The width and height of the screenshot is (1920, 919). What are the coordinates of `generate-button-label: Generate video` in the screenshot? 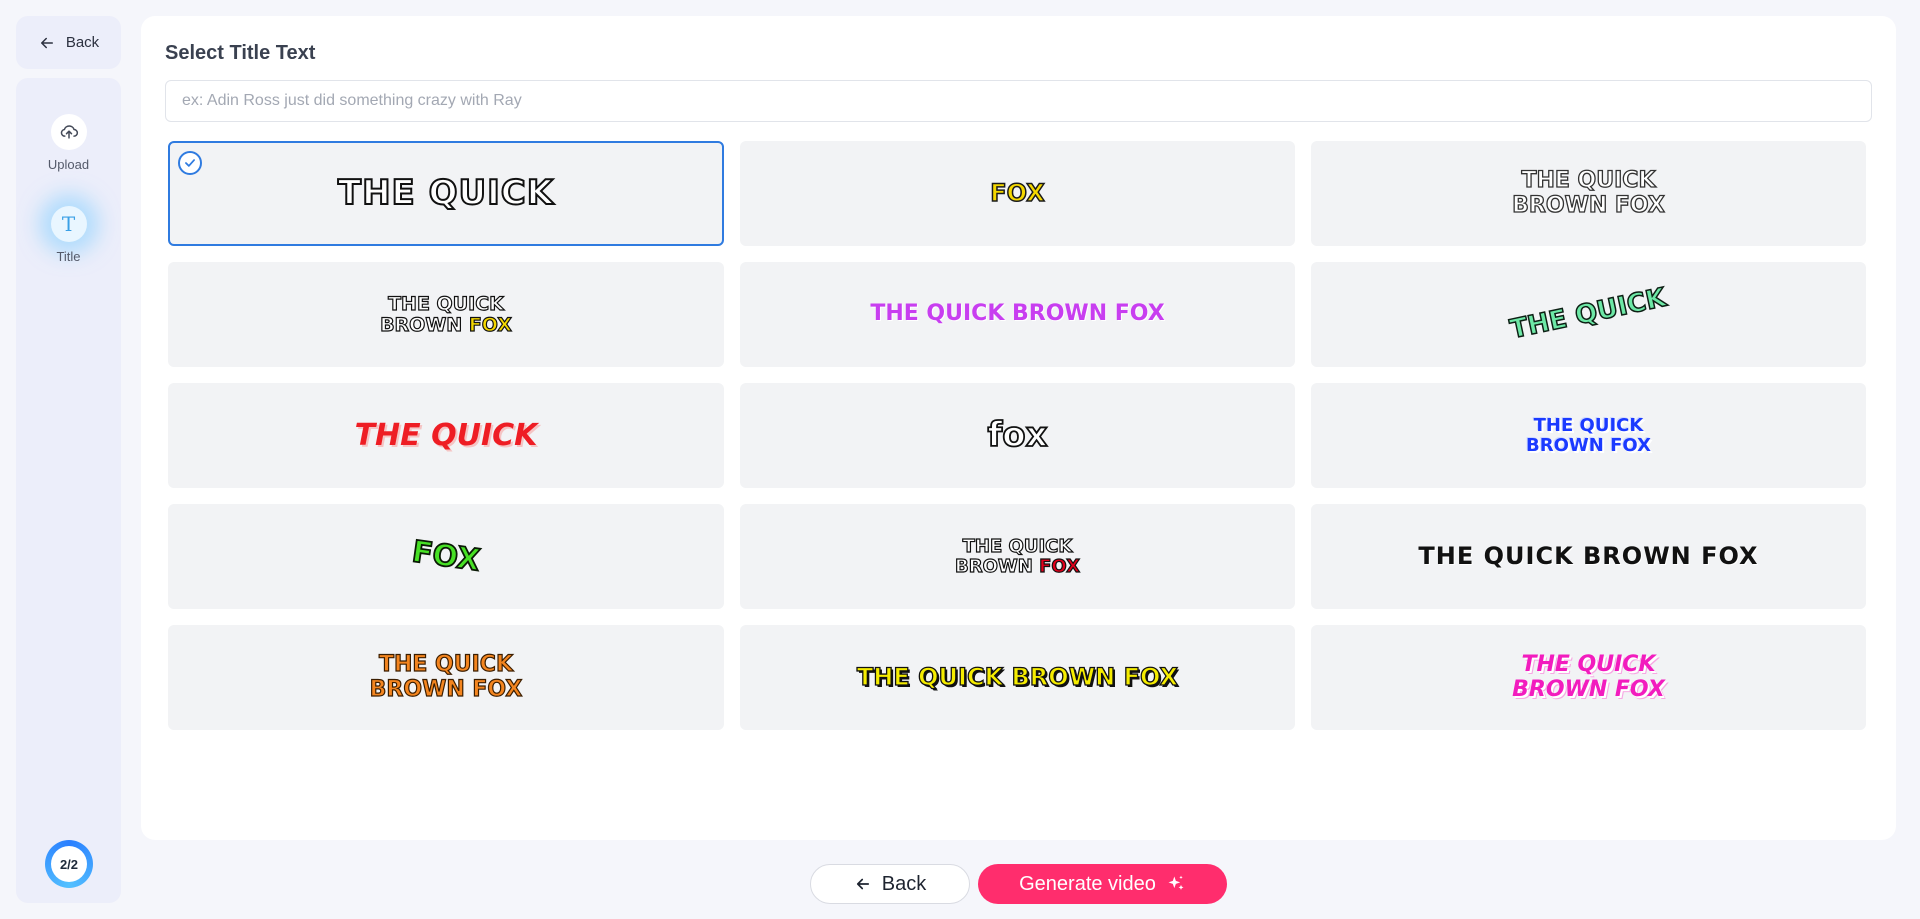 It's located at (1087, 883).